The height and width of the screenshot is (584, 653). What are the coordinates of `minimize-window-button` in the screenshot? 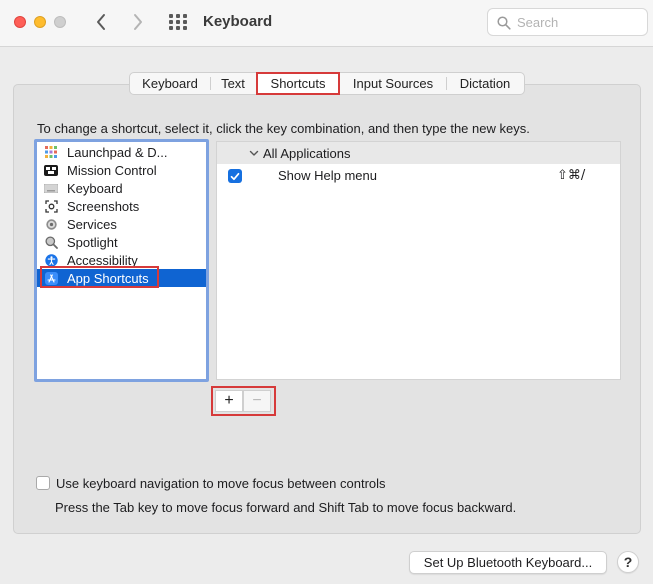 It's located at (40, 22).